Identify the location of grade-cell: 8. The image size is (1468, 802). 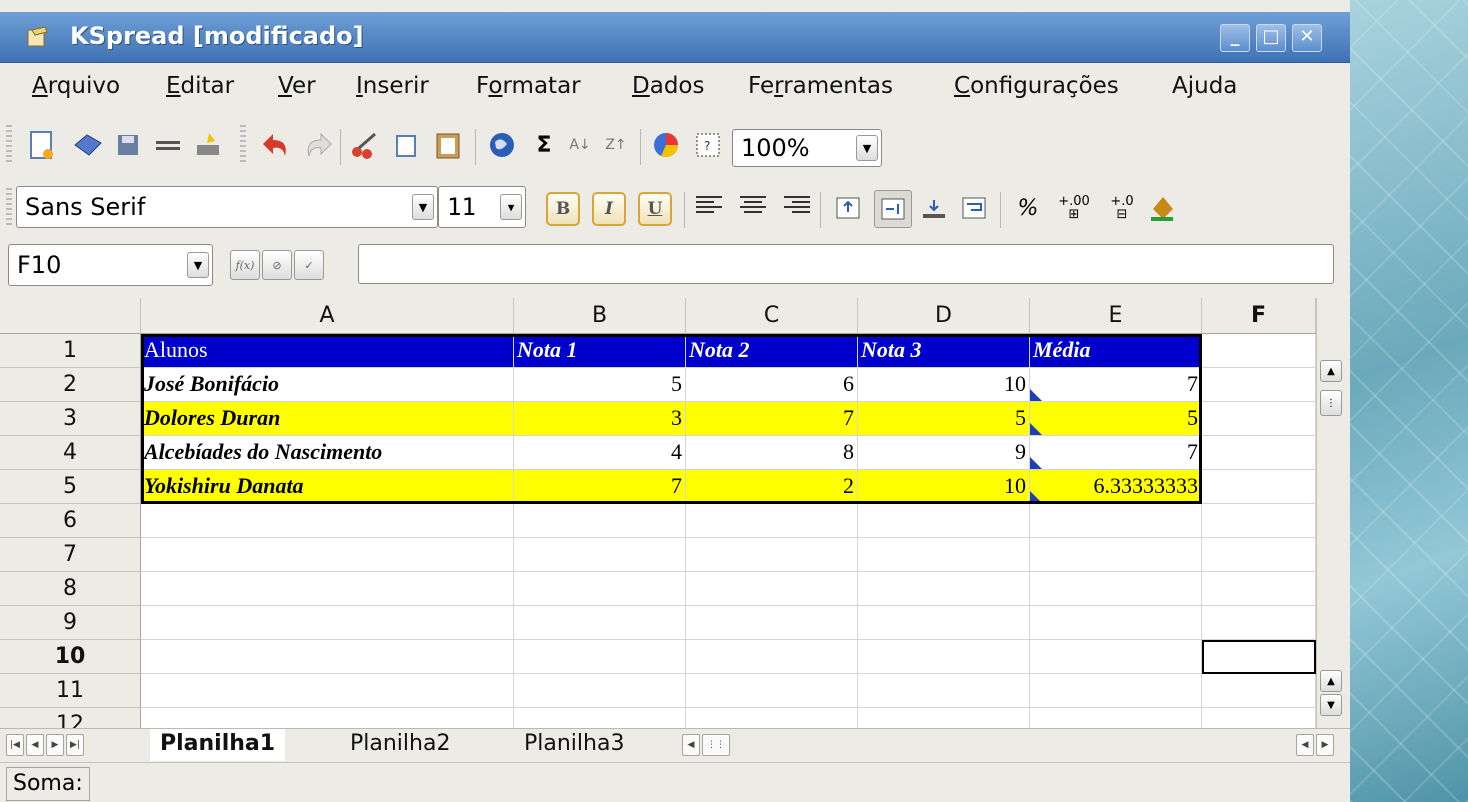
(772, 453).